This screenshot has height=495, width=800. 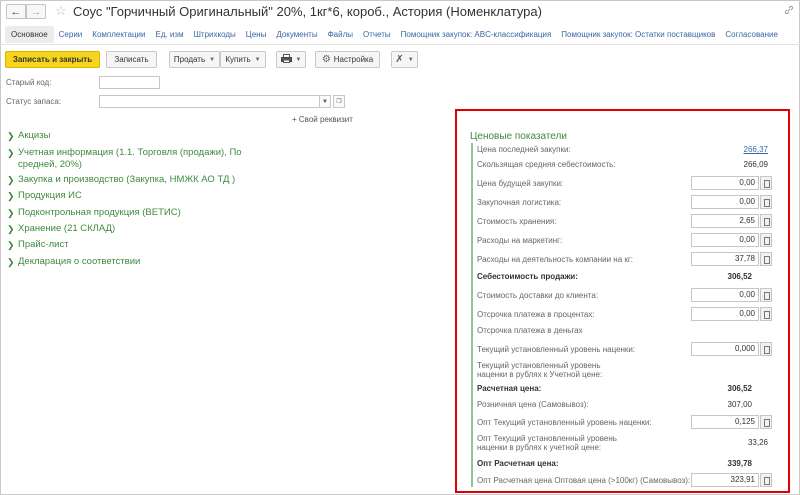 What do you see at coordinates (71, 34) in the screenshot?
I see `tab-series: Серии` at bounding box center [71, 34].